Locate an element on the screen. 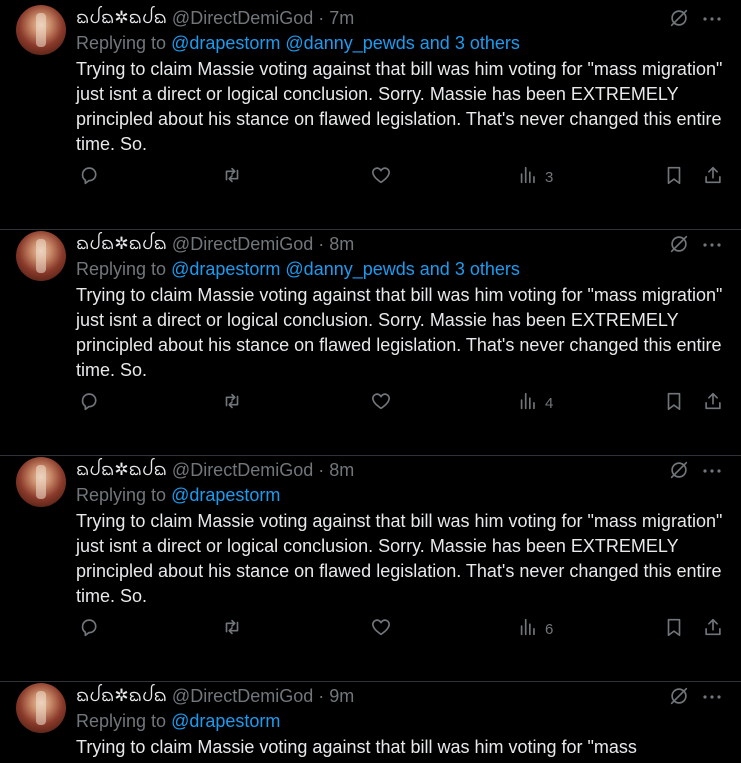 This screenshot has width=741, height=763. action-bar: 4 is located at coordinates (401, 403).